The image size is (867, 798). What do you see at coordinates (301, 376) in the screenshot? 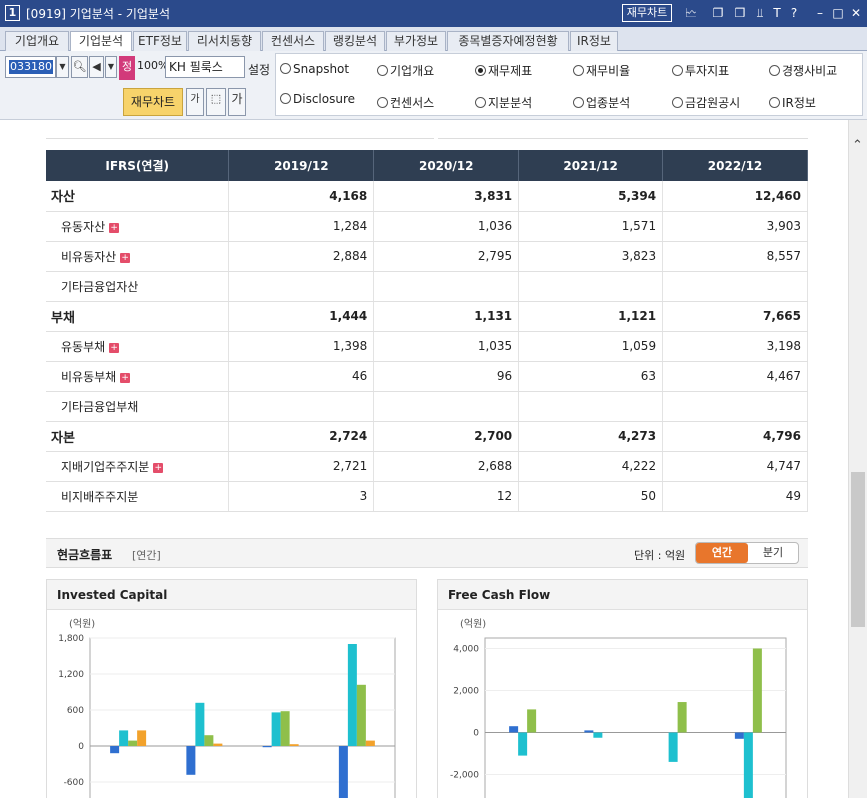
I see `table-cell: 46` at bounding box center [301, 376].